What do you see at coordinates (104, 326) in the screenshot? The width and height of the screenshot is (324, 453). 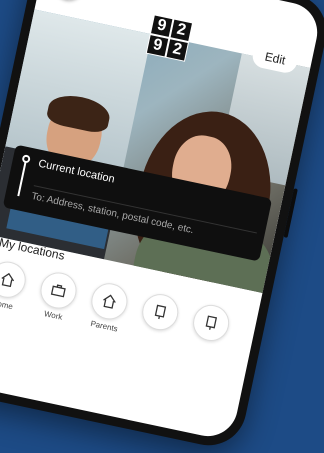 I see `location-label: Parents` at bounding box center [104, 326].